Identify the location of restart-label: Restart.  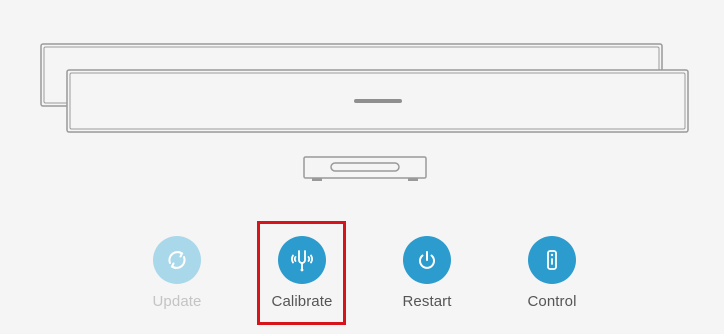
(427, 301).